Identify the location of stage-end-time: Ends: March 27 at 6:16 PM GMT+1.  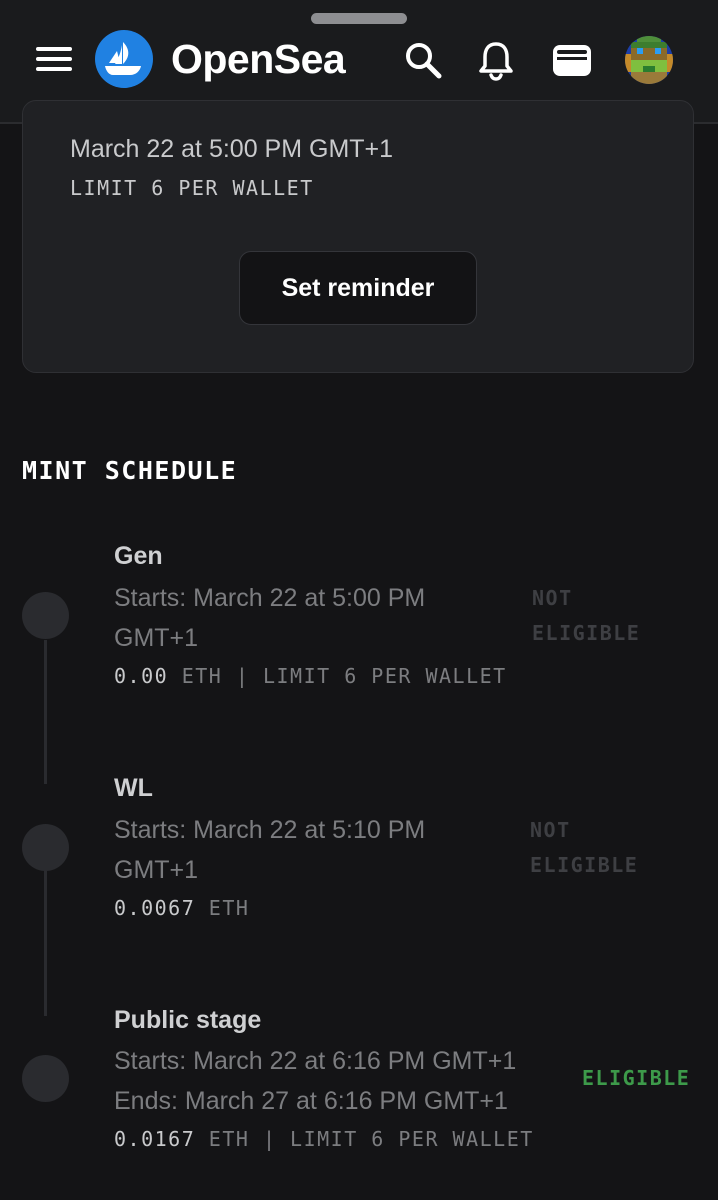
(311, 1101).